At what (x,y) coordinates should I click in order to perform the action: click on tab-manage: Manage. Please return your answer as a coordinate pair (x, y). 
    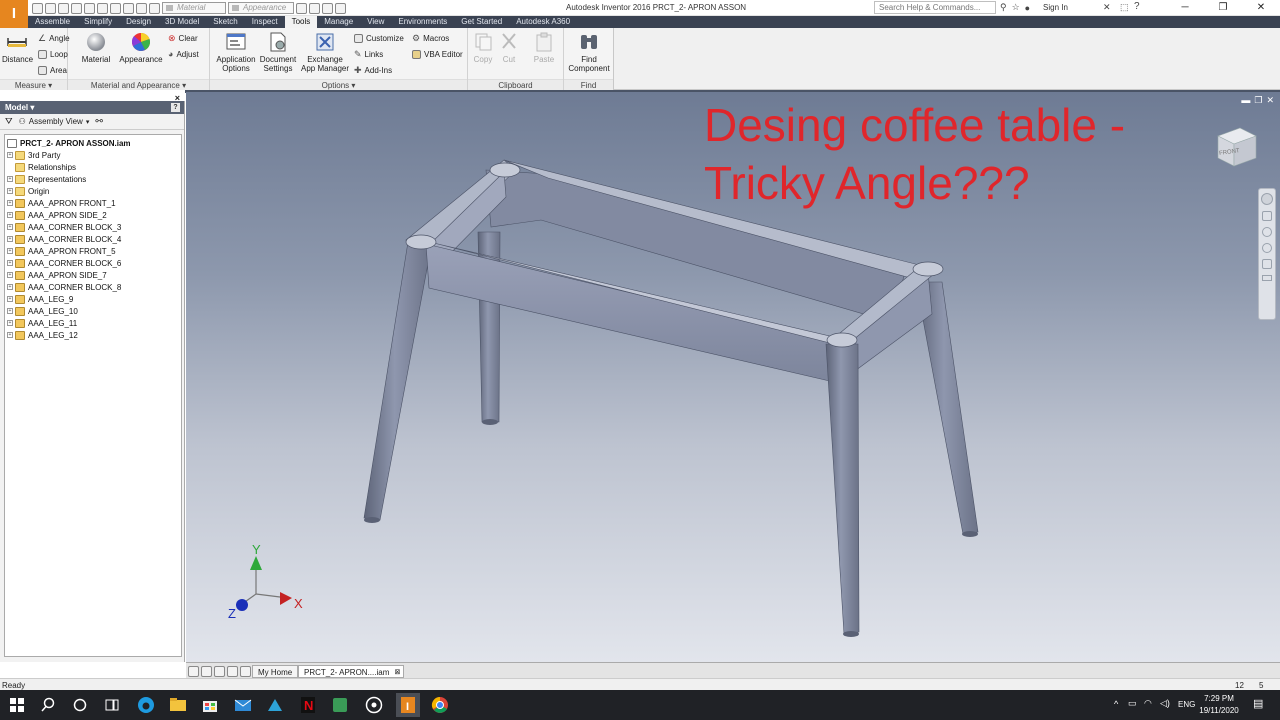
    Looking at the image, I should click on (338, 22).